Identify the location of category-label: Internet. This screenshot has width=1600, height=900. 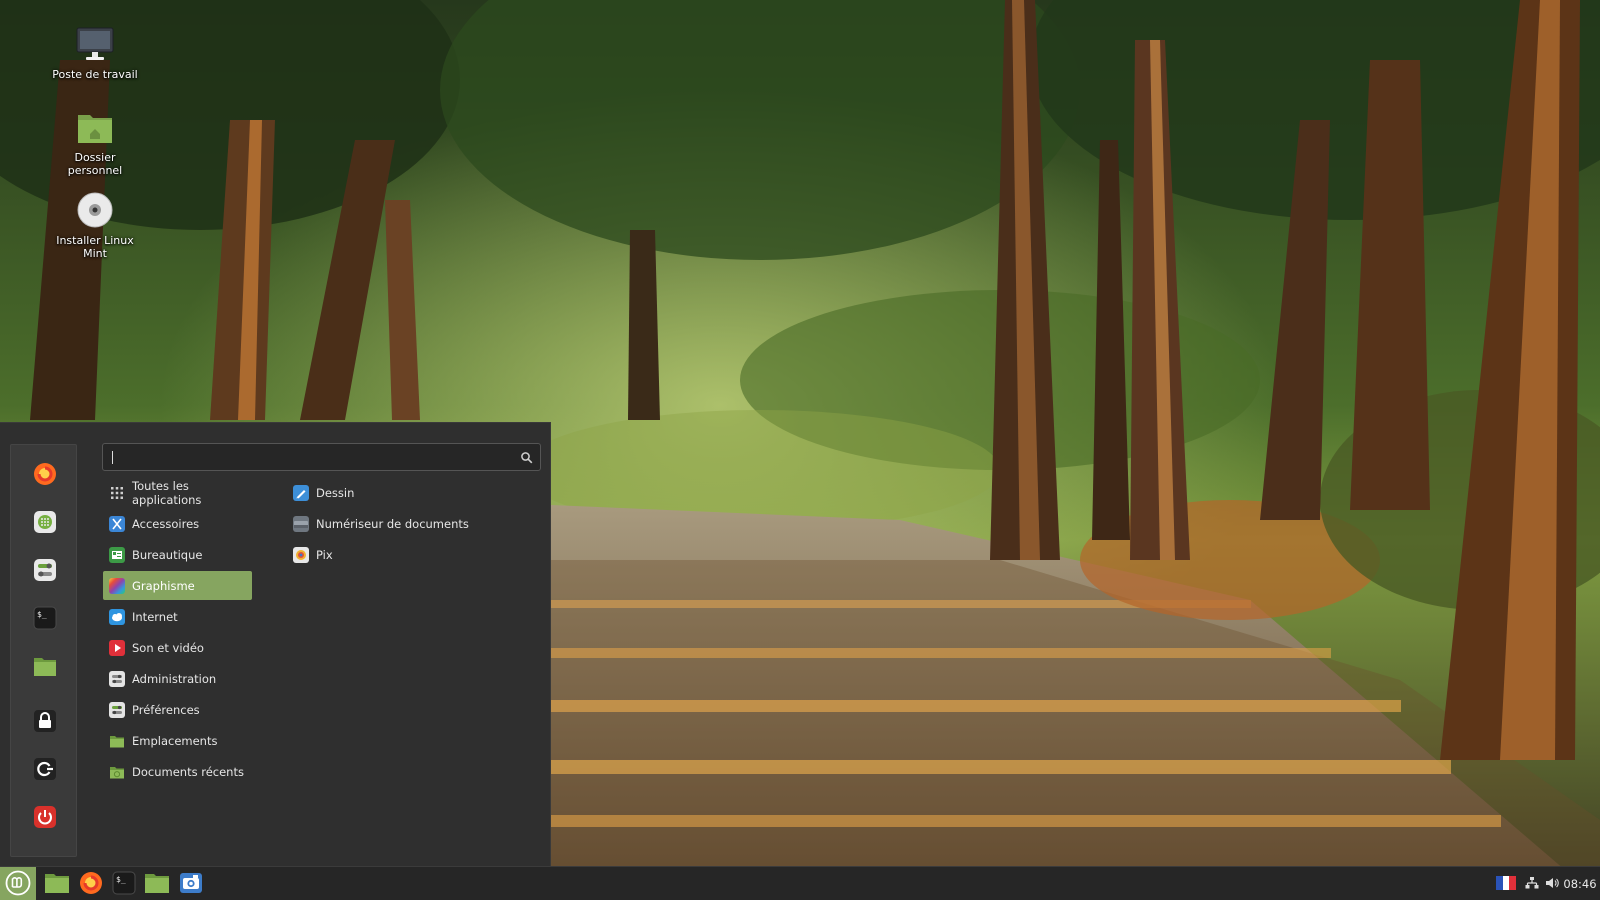
(155, 616).